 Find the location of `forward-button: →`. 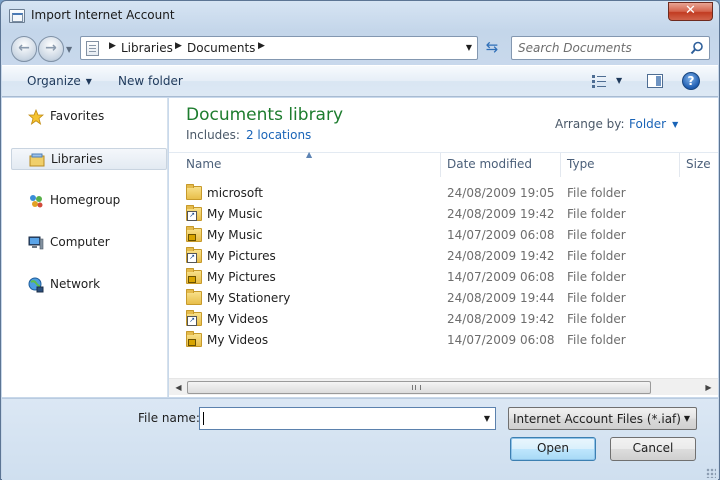

forward-button: → is located at coordinates (51, 49).